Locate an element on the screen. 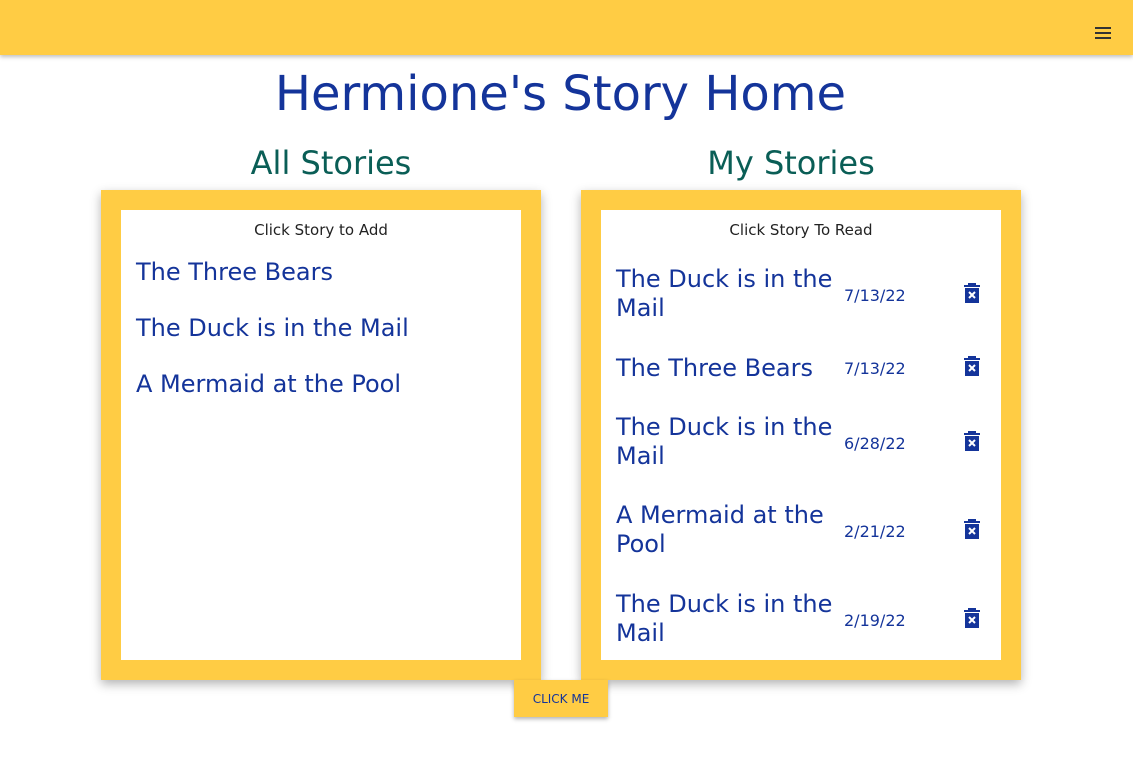 The height and width of the screenshot is (775, 1133). my-story-title: The Three Bears is located at coordinates (714, 368).